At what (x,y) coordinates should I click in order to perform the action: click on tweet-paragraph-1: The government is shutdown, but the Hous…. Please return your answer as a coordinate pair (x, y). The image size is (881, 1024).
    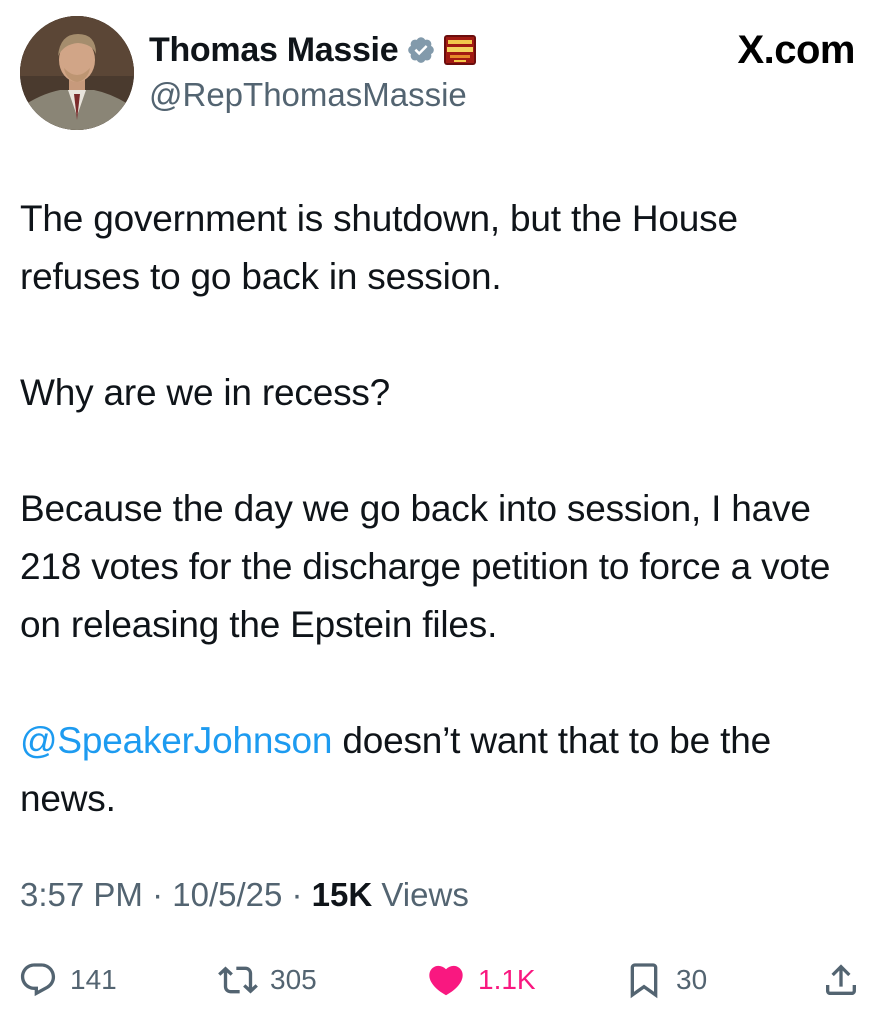
    Looking at the image, I should click on (379, 247).